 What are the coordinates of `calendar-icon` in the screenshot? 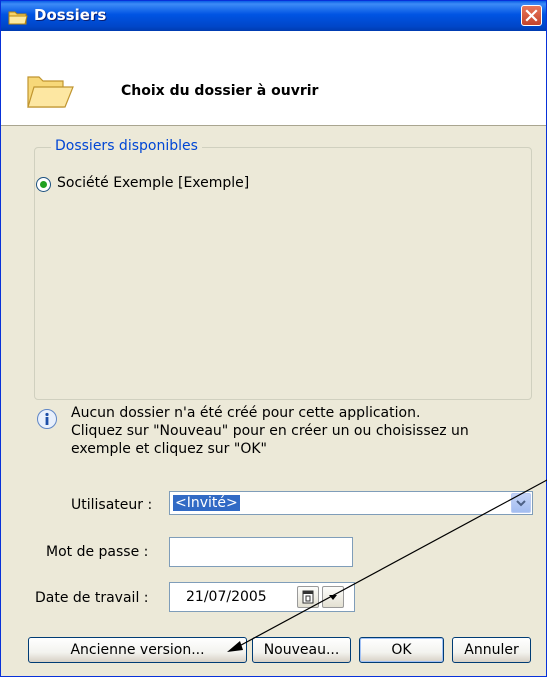 It's located at (308, 597).